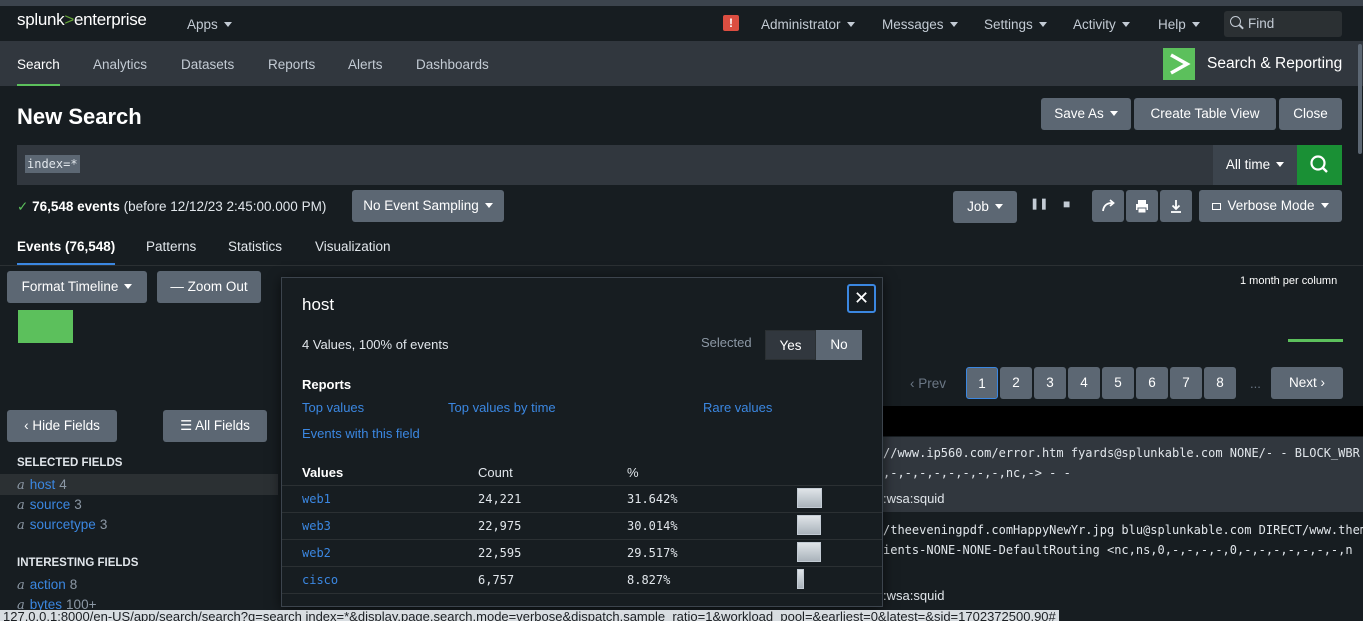 The width and height of the screenshot is (1363, 621). I want to click on event-text: ,-,-,-,-,-,-,-,-,nc,-> - -, so click(977, 473).